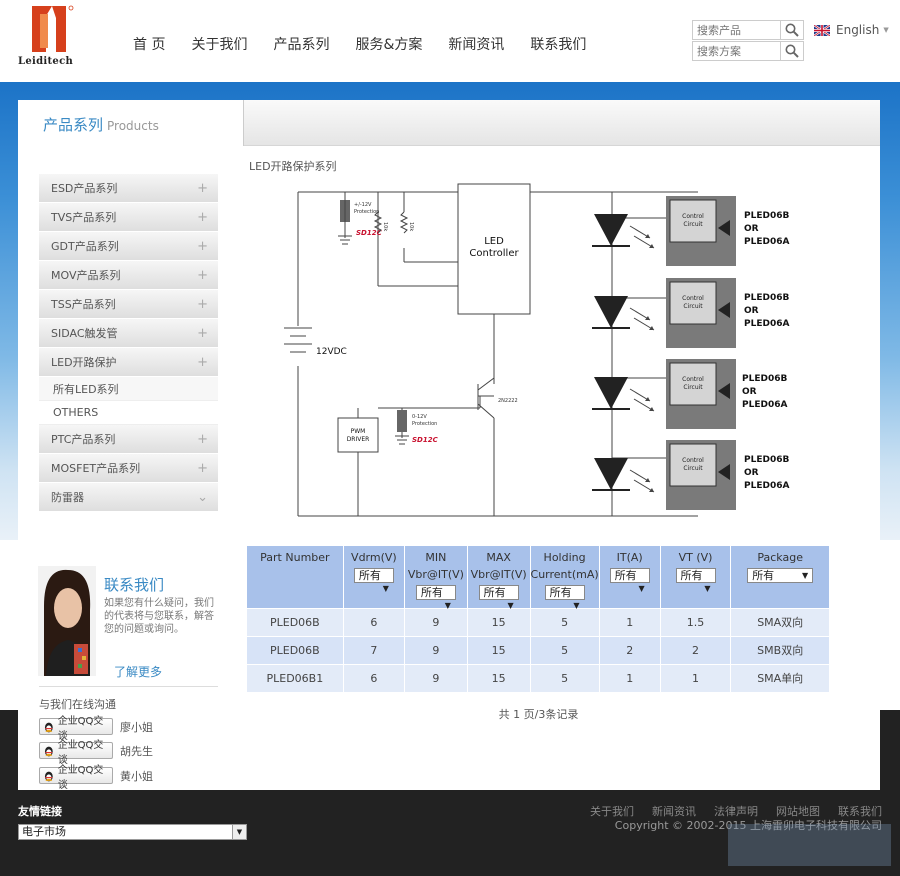 This screenshot has width=900, height=876. I want to click on sidebar-item-sidac: SIDAC触发管 +, so click(128, 333).